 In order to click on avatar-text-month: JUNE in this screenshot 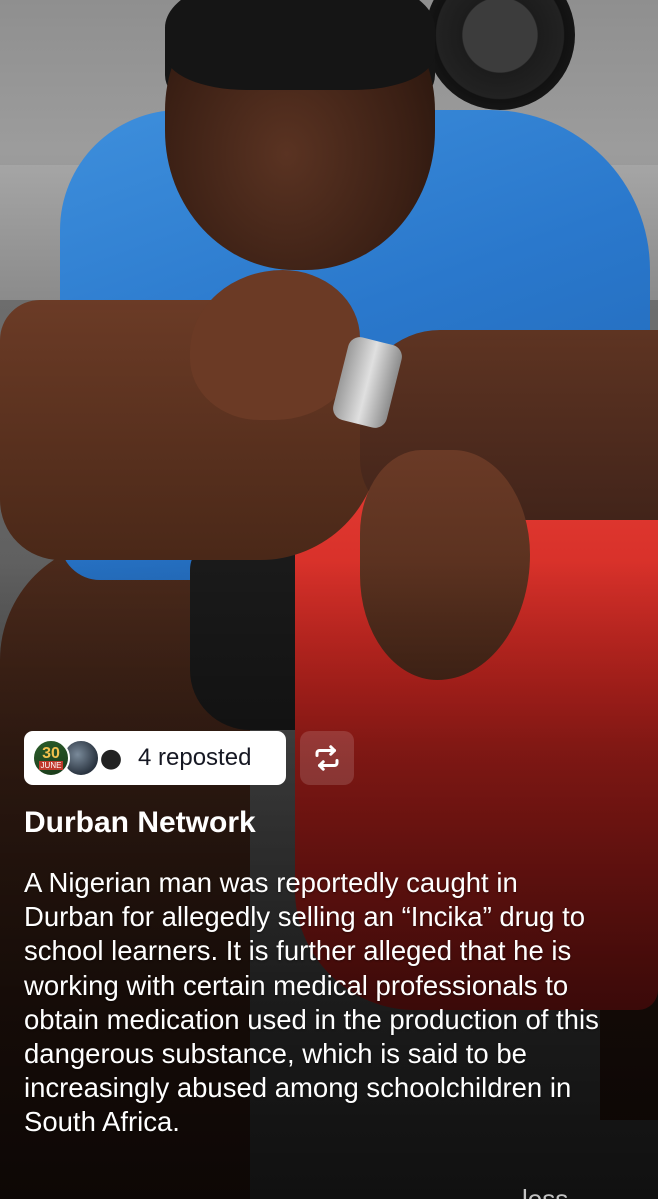, I will do `click(51, 765)`.